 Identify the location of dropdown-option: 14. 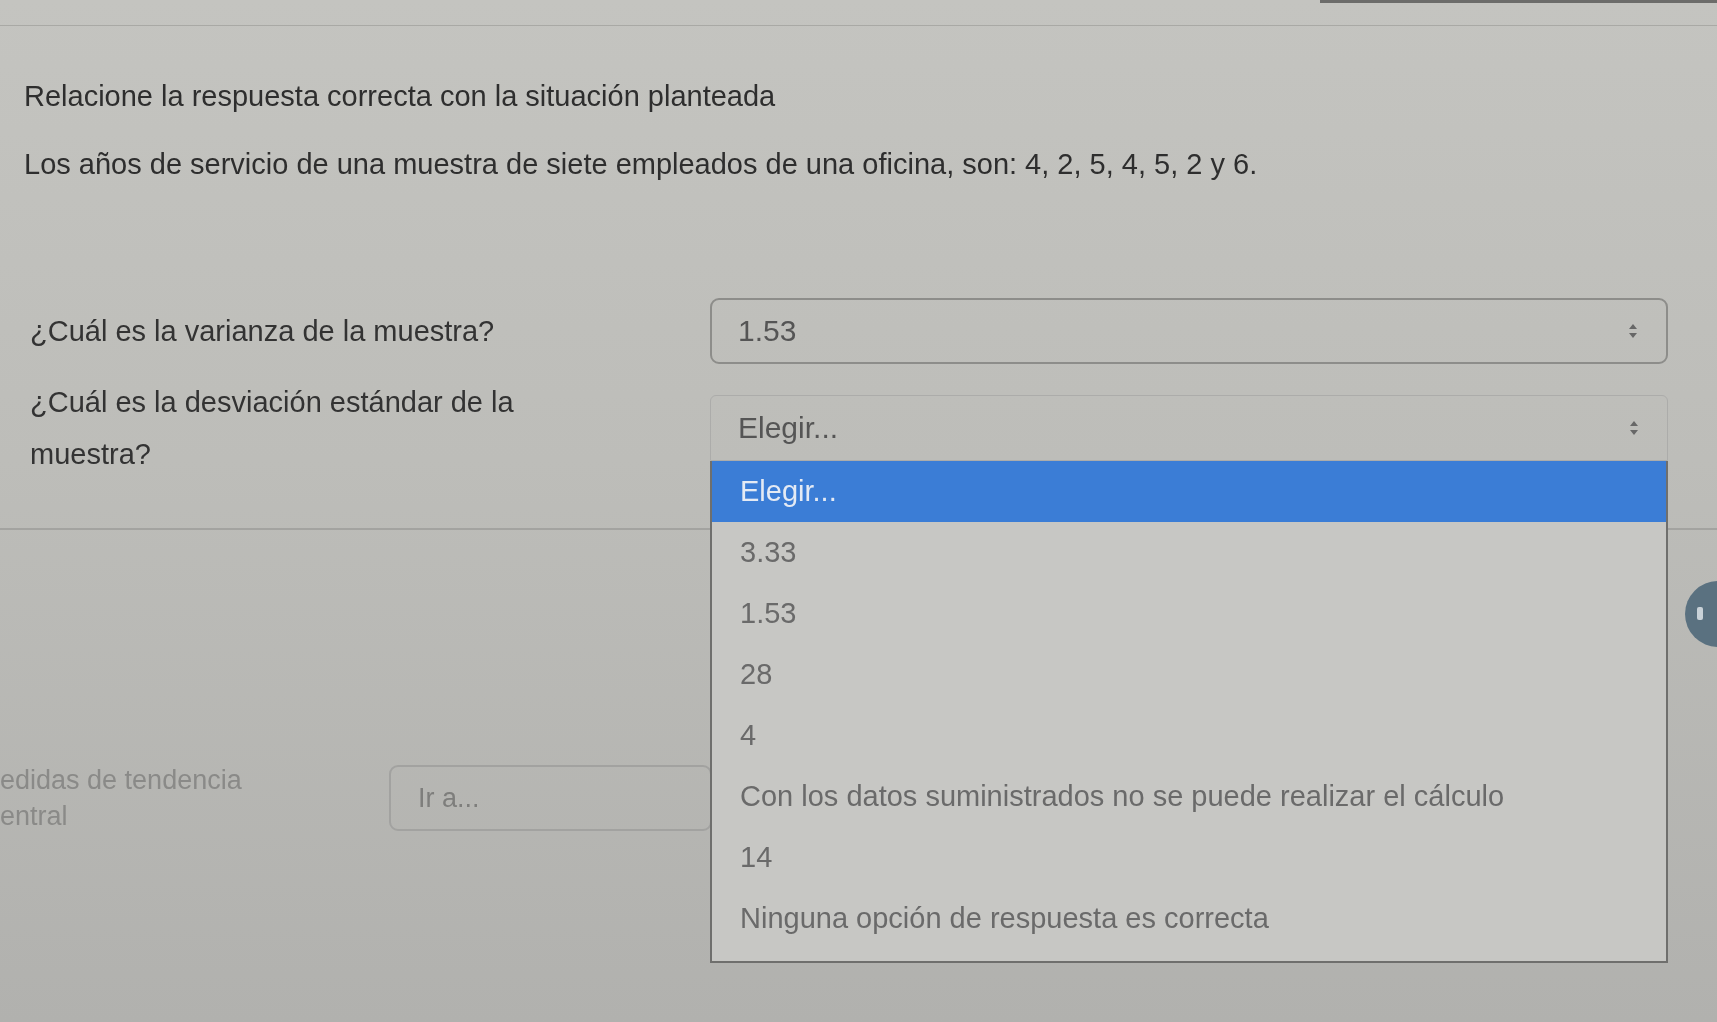
(1189, 857).